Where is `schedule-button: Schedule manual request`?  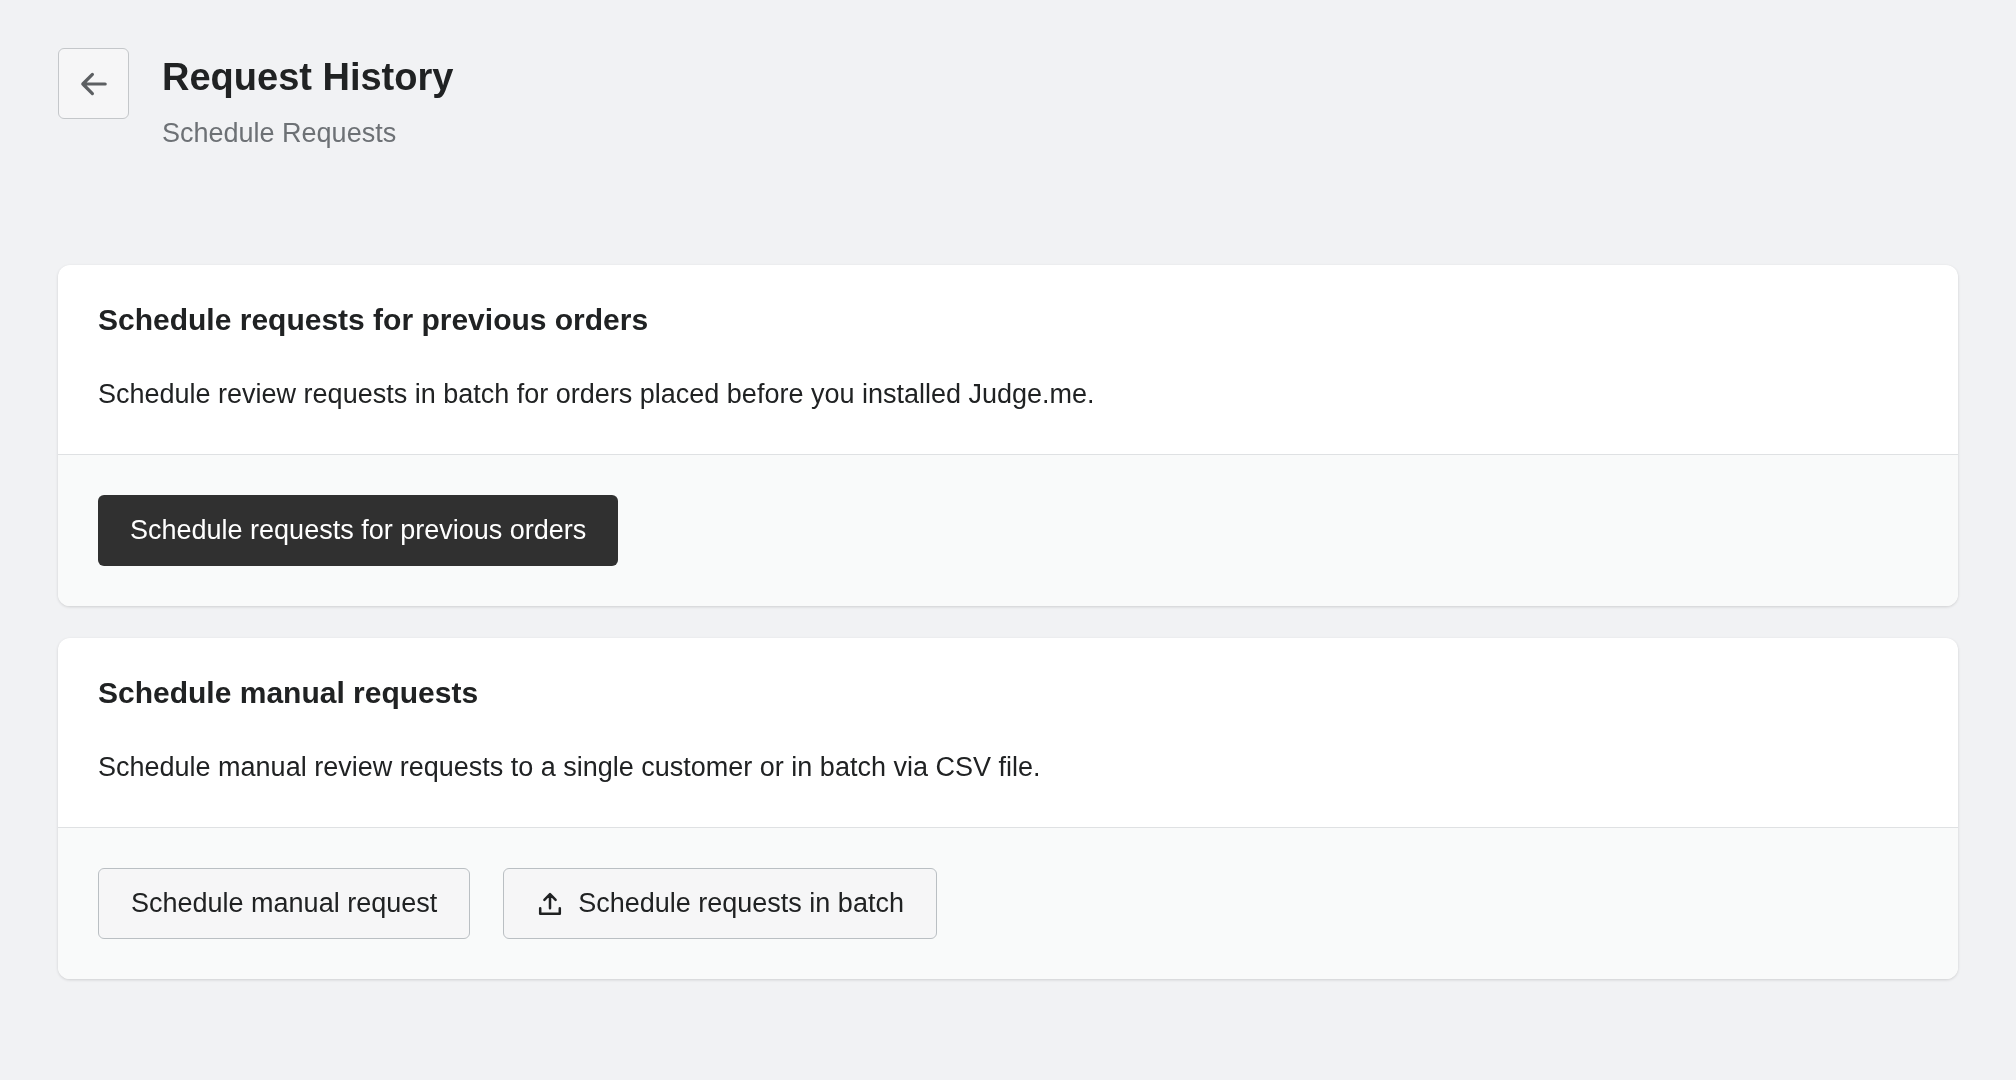 schedule-button: Schedule manual request is located at coordinates (284, 903).